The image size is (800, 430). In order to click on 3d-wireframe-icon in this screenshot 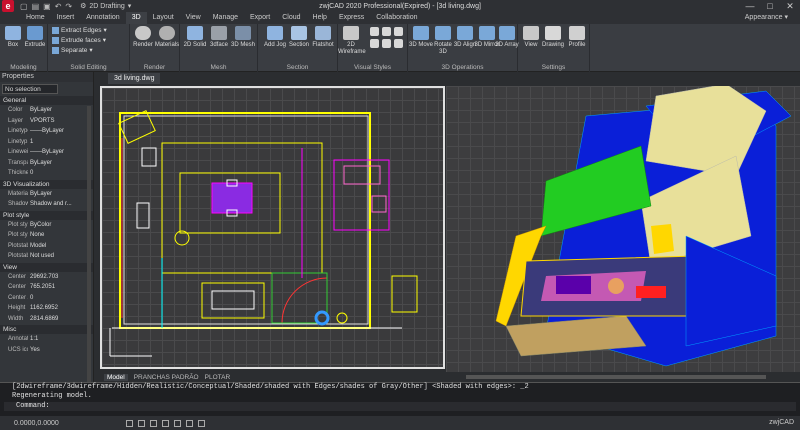, I will do `click(374, 31)`.